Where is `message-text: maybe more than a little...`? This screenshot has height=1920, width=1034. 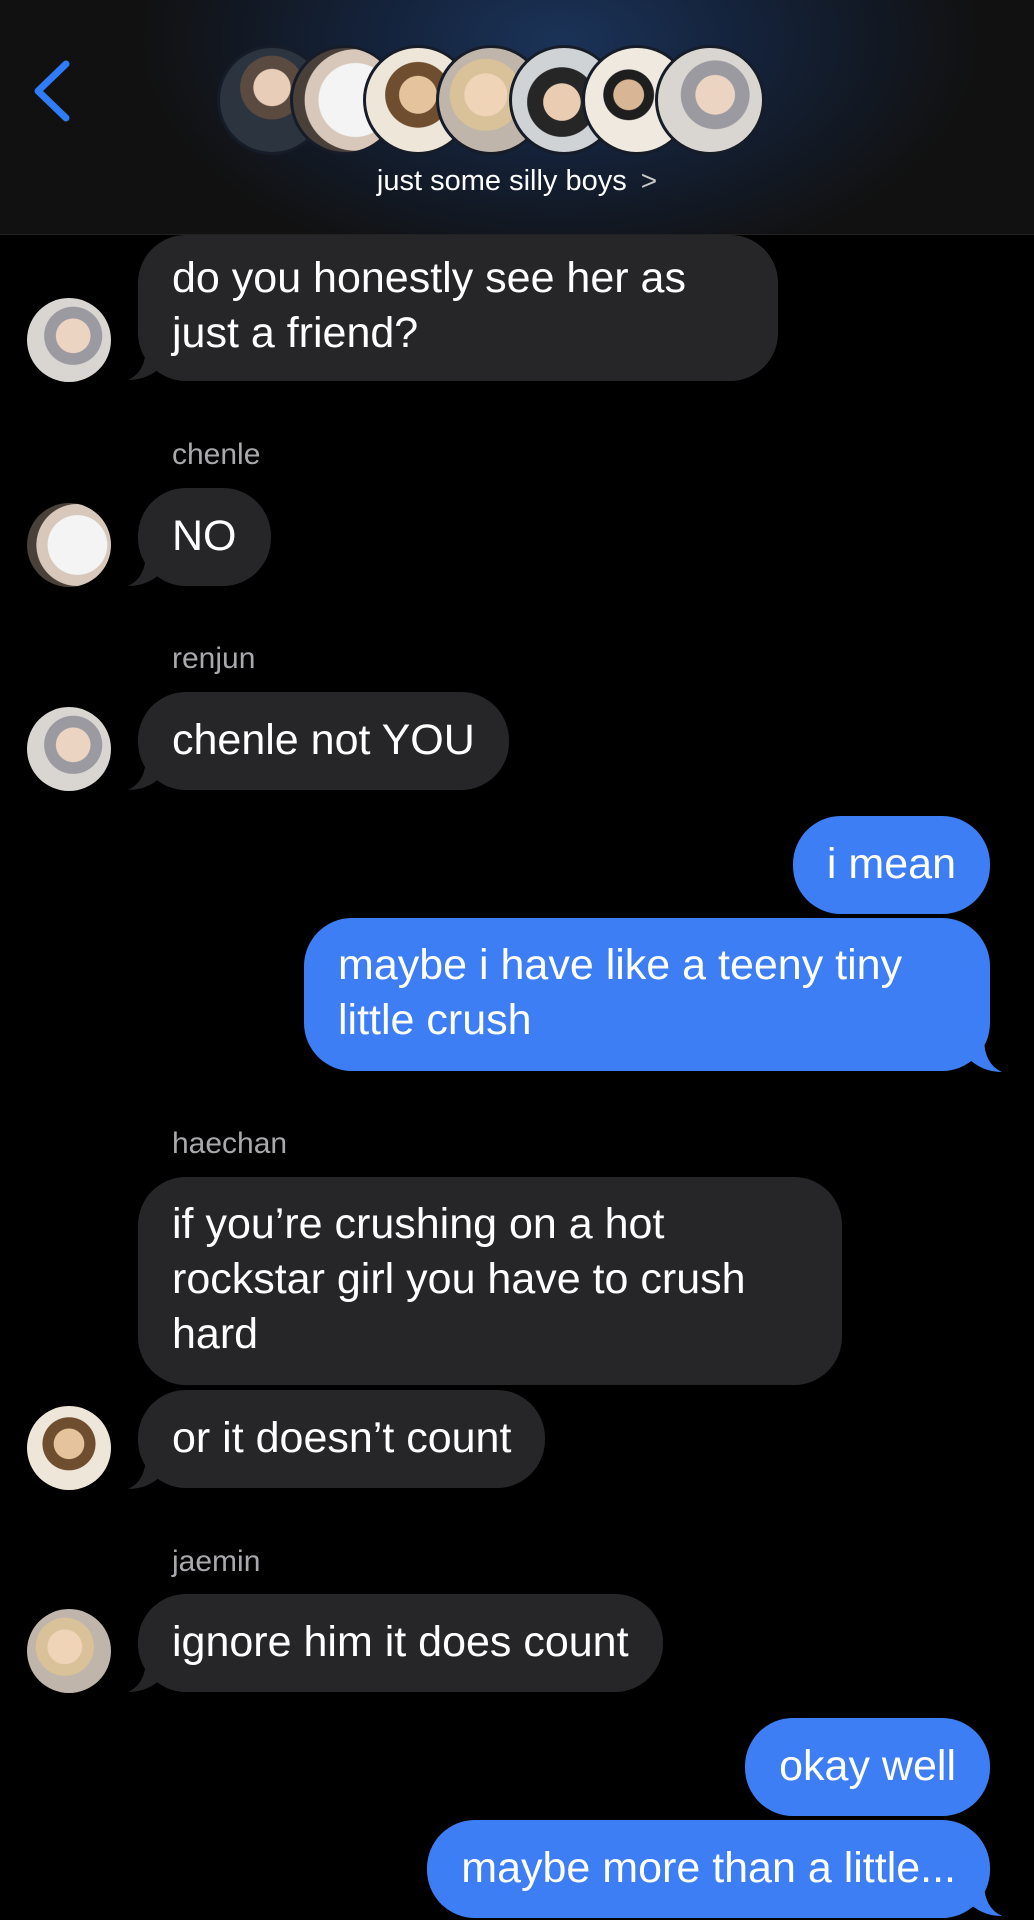
message-text: maybe more than a little... is located at coordinates (708, 1868).